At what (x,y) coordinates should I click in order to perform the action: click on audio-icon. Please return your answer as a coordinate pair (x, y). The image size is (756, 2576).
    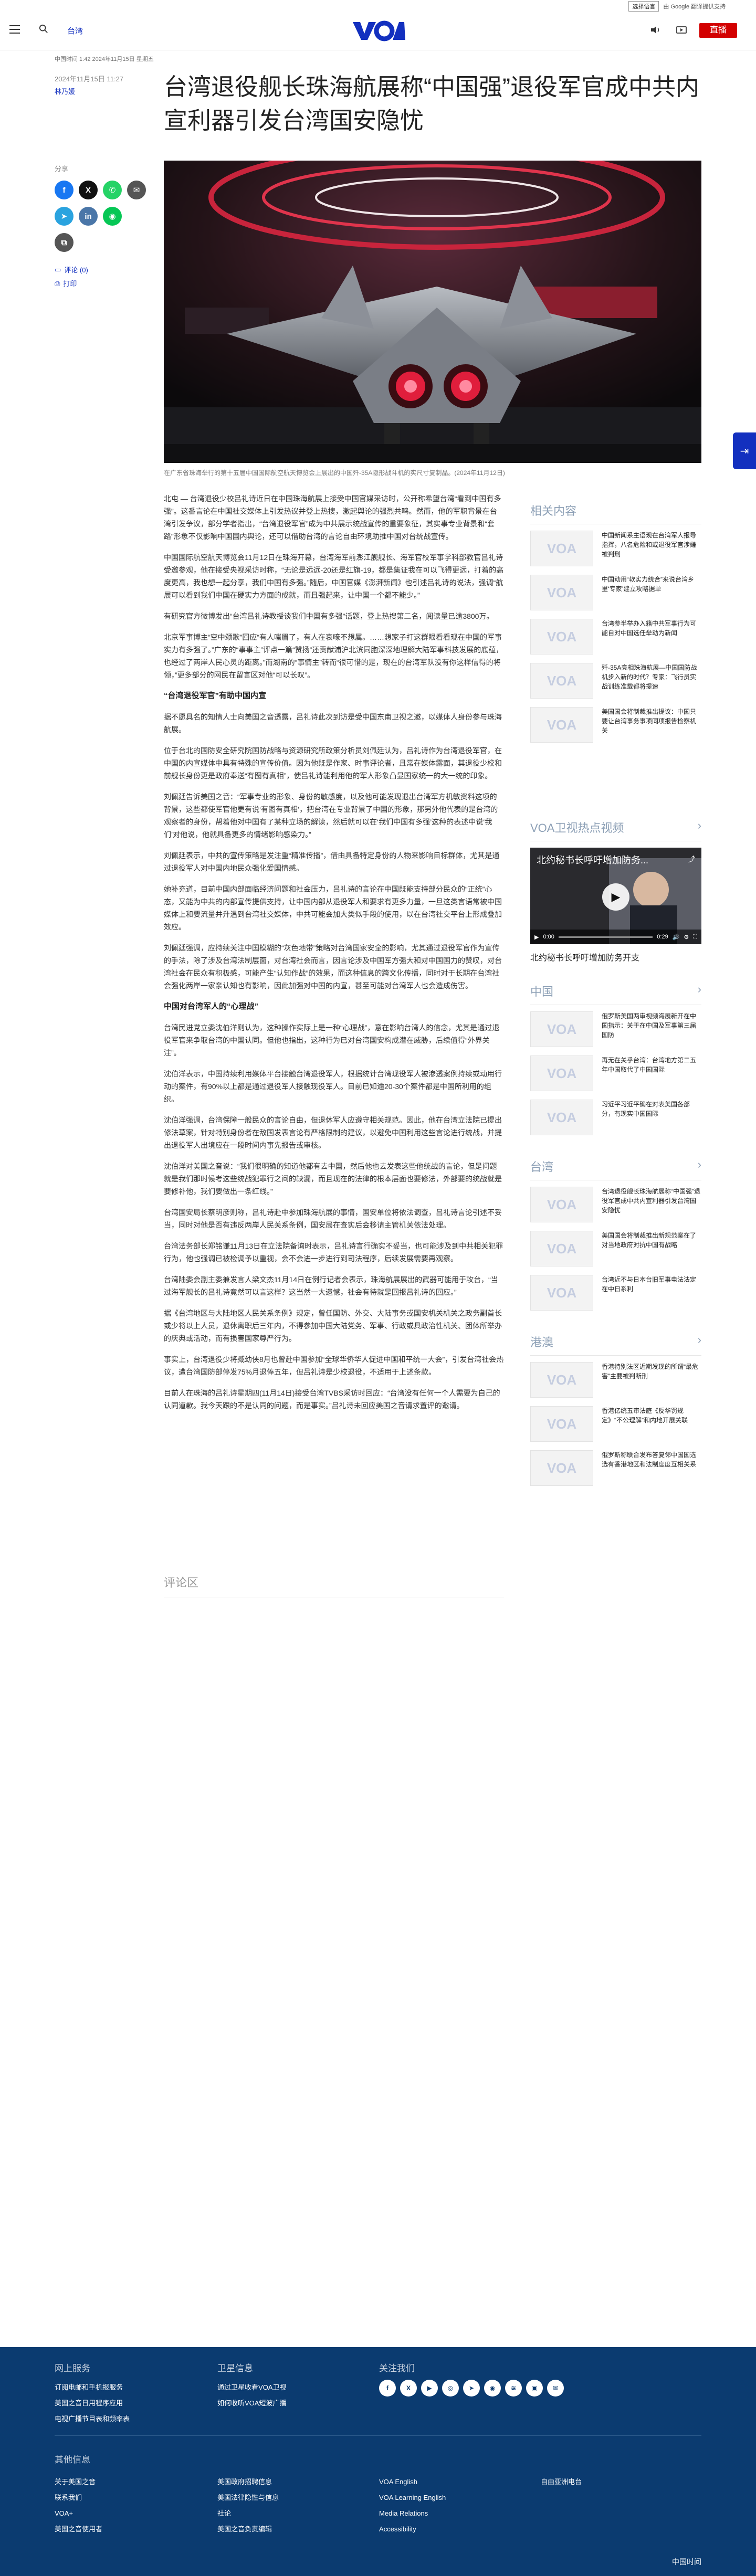
    Looking at the image, I should click on (655, 30).